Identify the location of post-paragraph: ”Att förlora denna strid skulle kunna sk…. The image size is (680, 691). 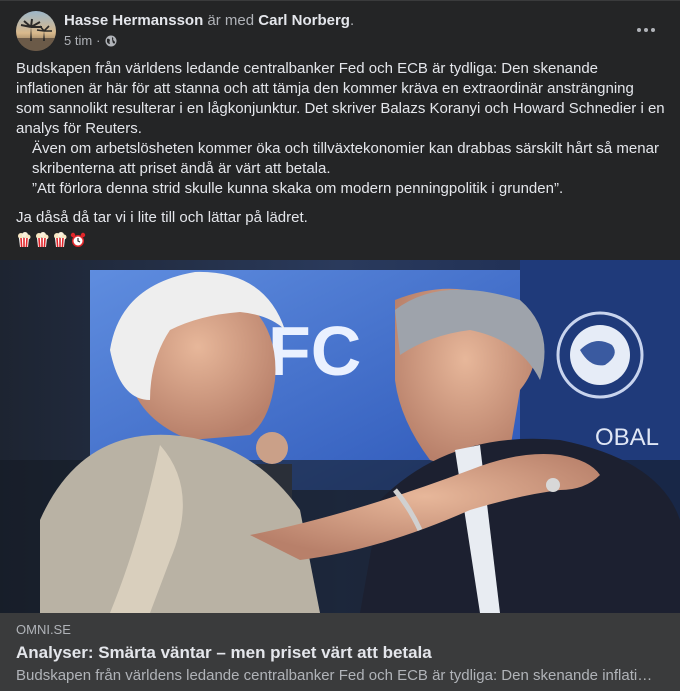
(298, 188).